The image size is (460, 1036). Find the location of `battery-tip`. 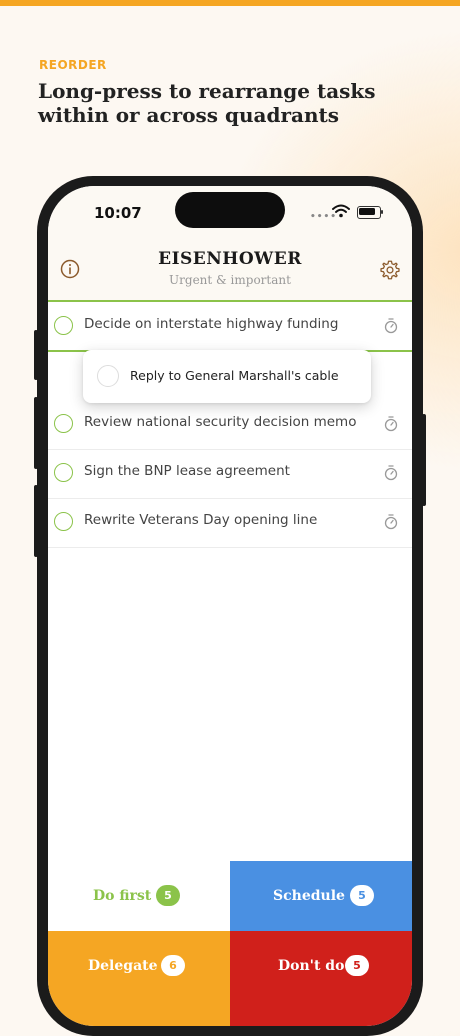

battery-tip is located at coordinates (382, 212).